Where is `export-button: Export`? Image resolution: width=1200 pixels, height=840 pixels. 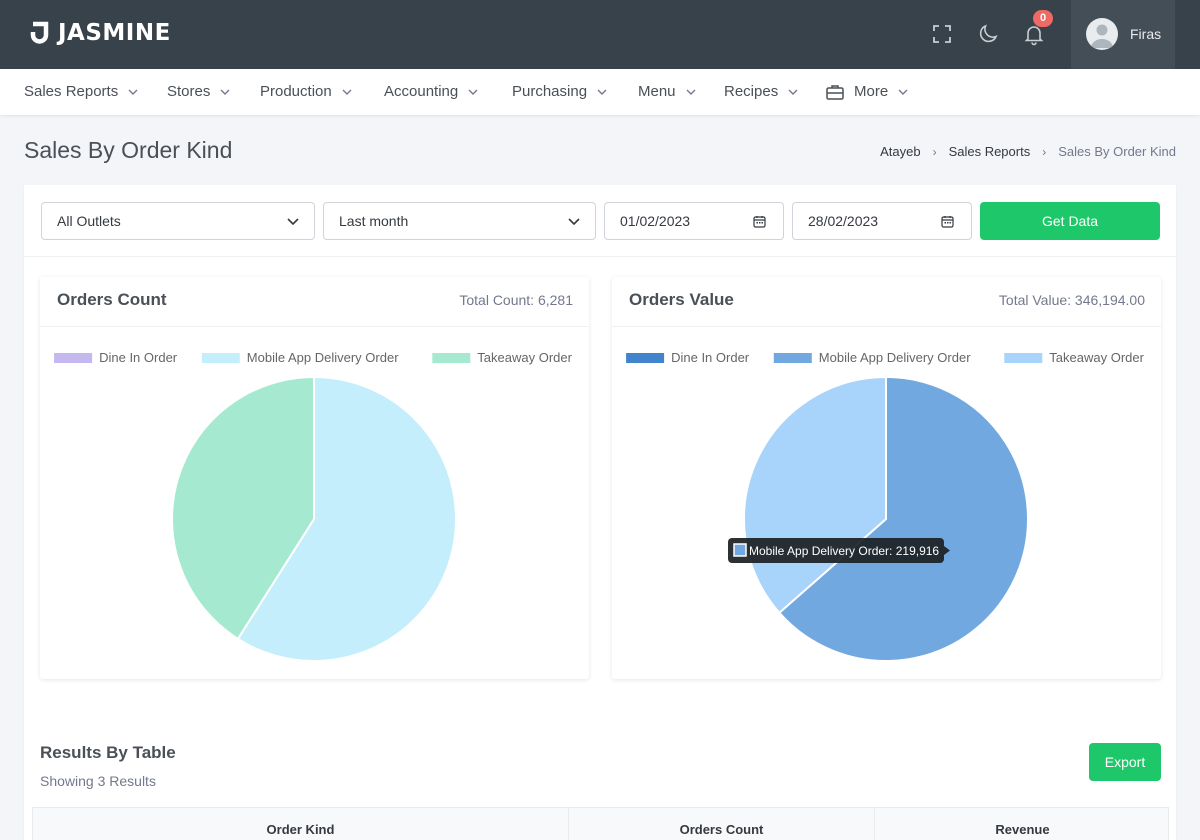
export-button: Export is located at coordinates (1125, 762).